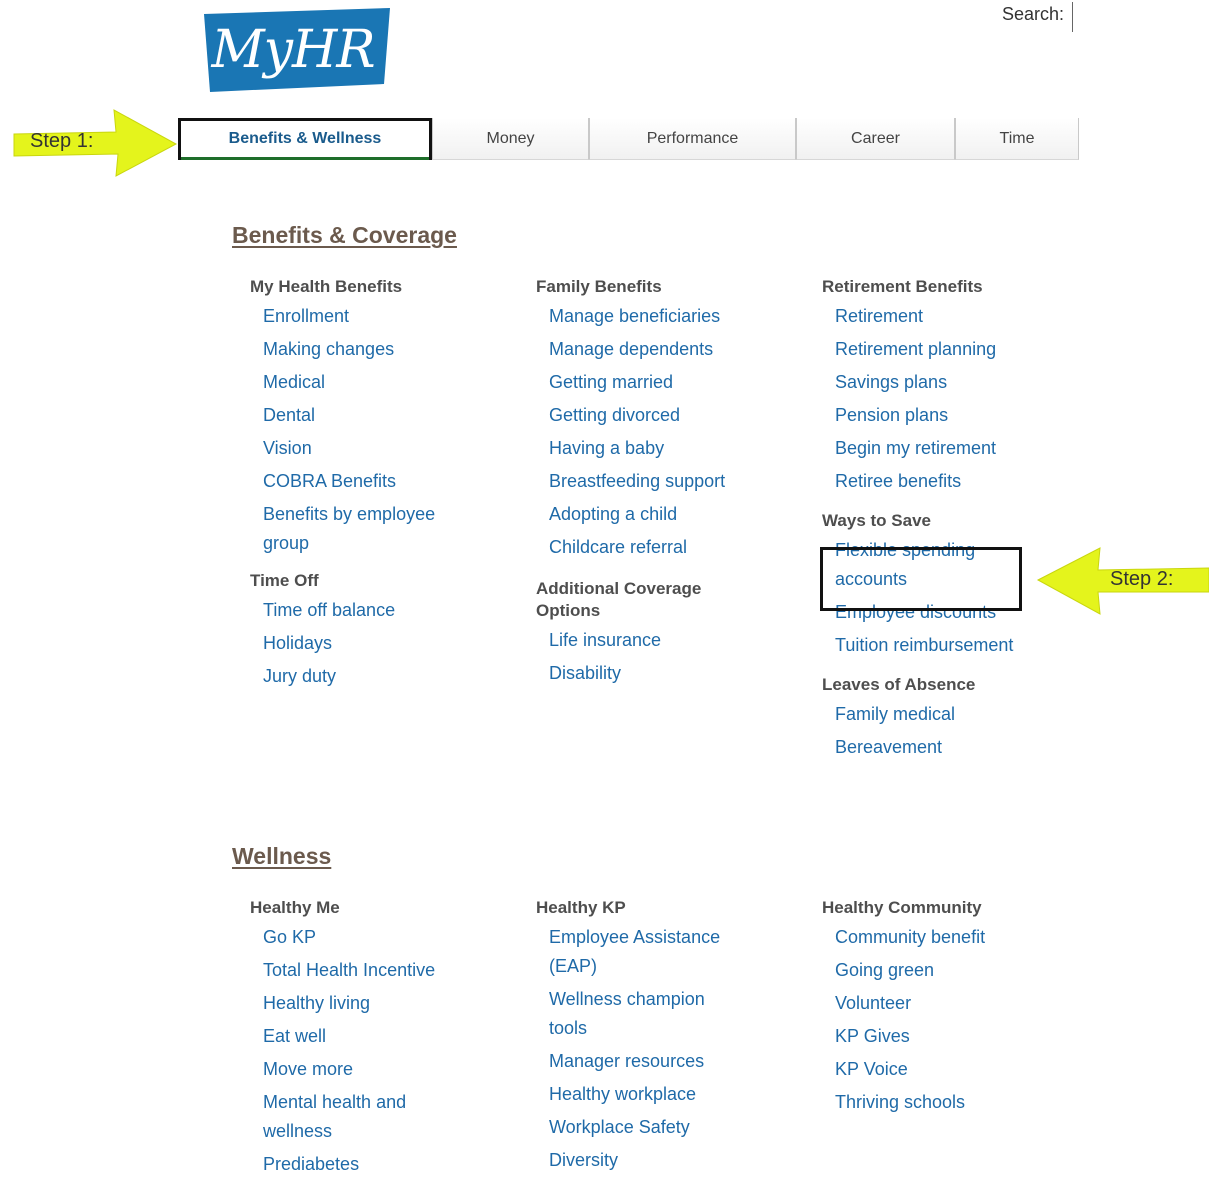 Image resolution: width=1209 pixels, height=1181 pixels. What do you see at coordinates (376, 970) in the screenshot?
I see `link-total-health-incentive: Total Health Incentive` at bounding box center [376, 970].